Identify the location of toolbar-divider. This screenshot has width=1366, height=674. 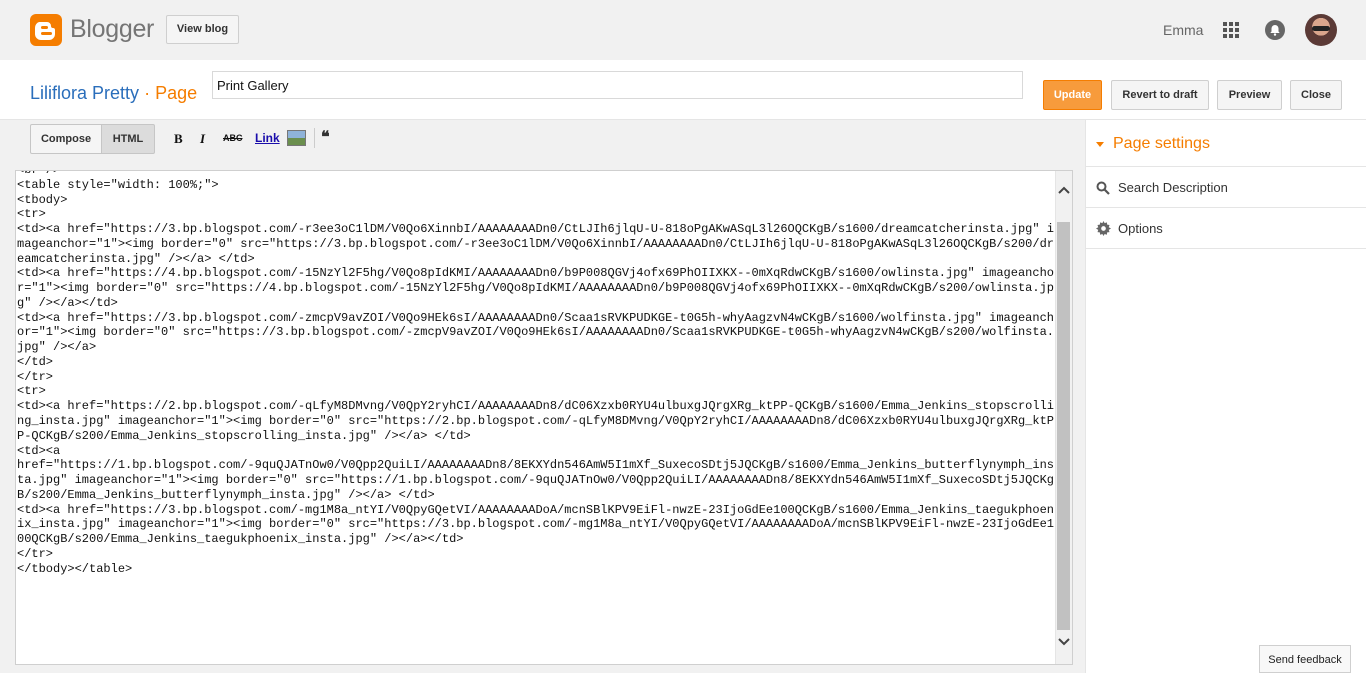
(314, 138).